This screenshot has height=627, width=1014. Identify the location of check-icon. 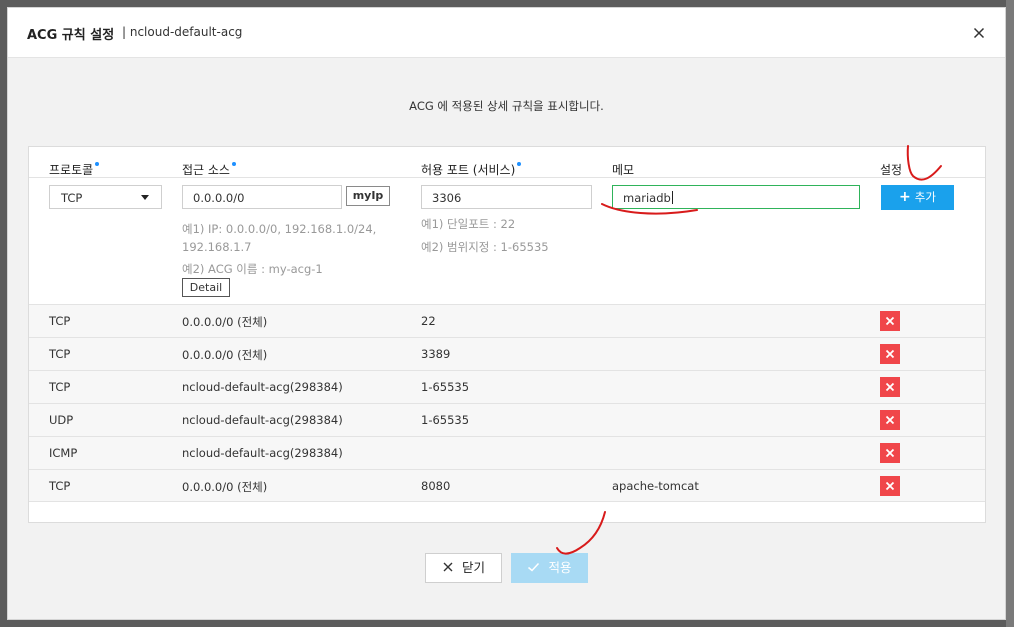
(534, 567).